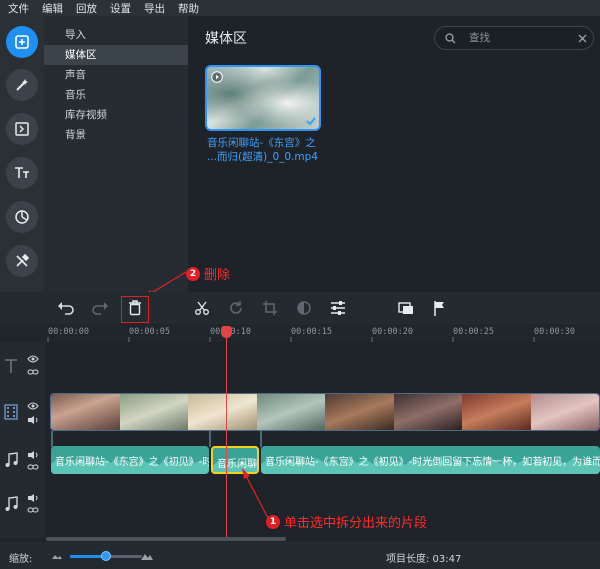 The height and width of the screenshot is (569, 600). I want to click on menu-file: 文件, so click(18, 8).